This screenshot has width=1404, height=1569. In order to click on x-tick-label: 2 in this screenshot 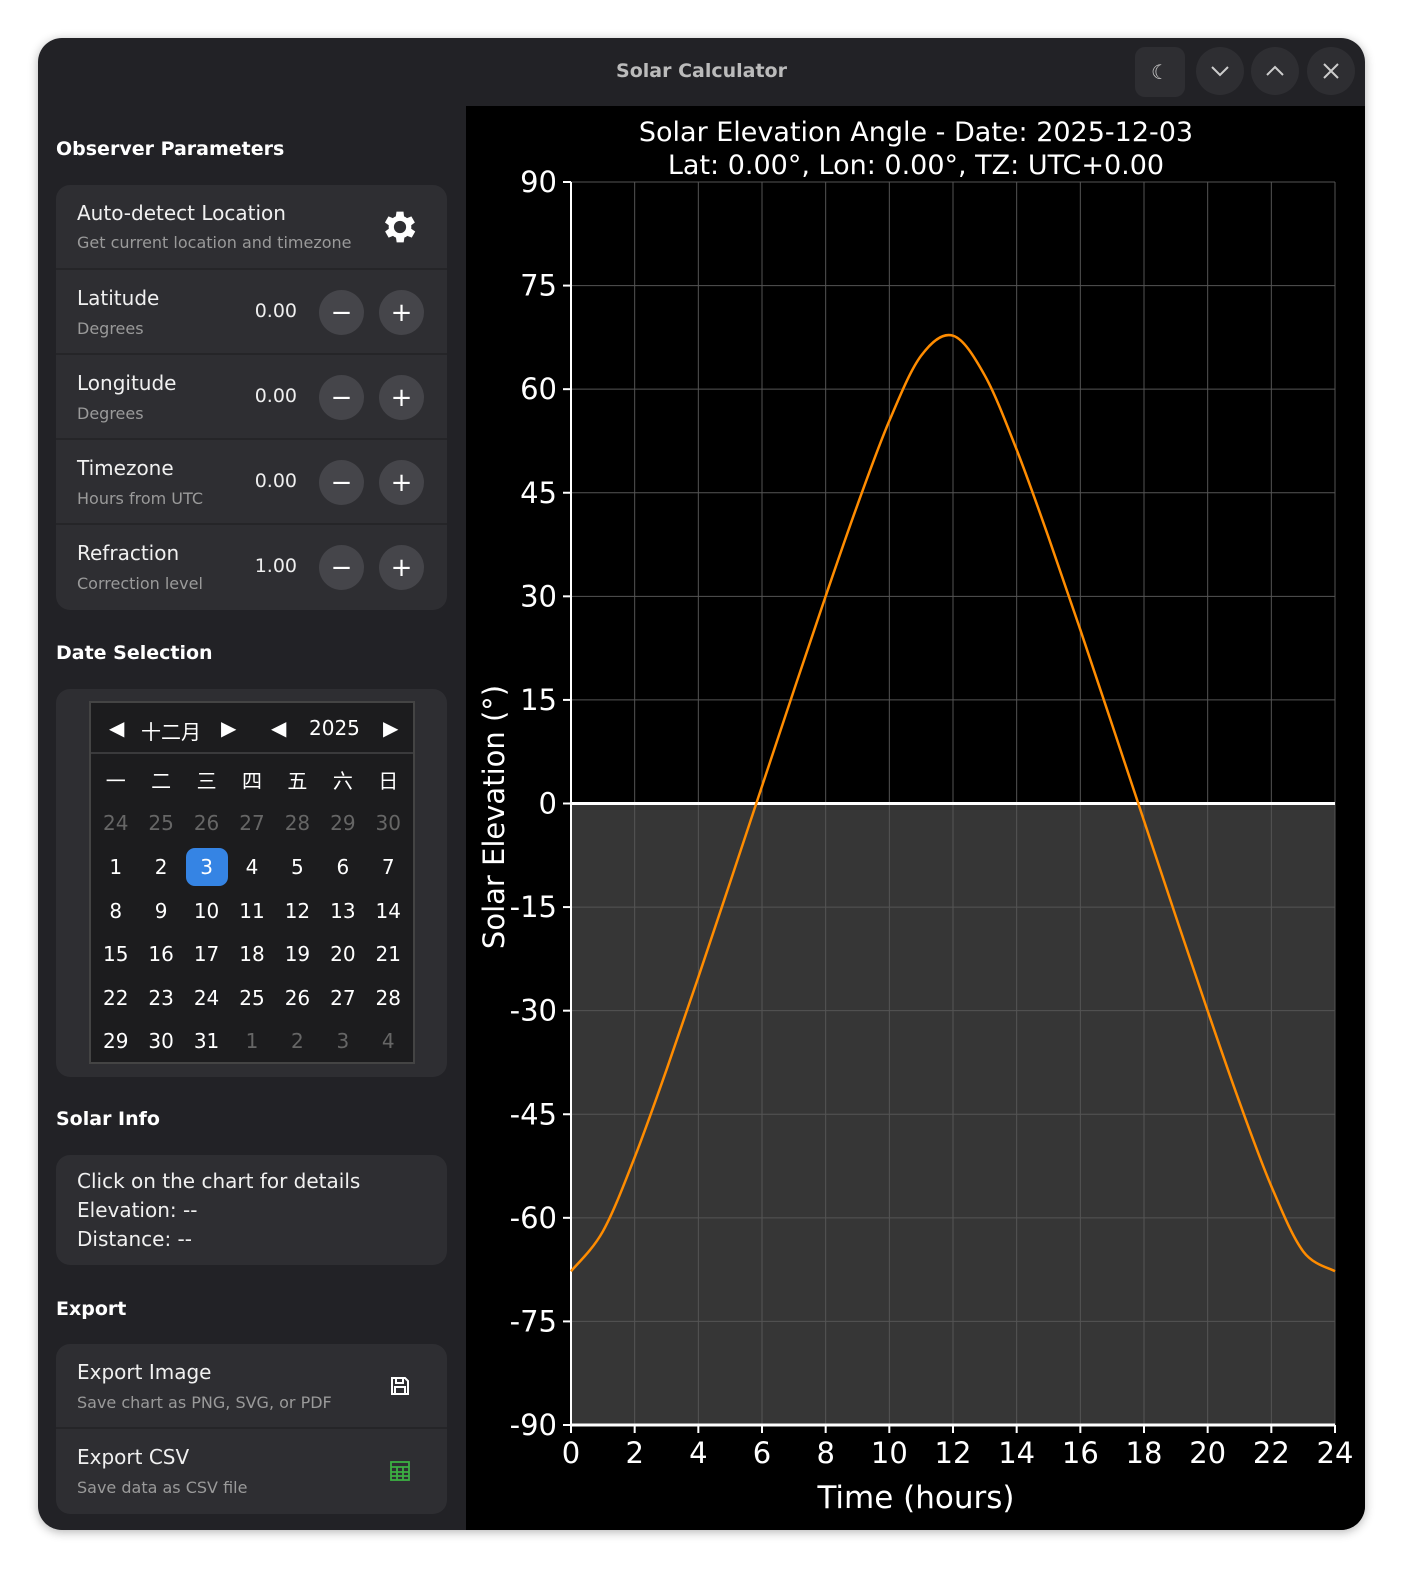, I will do `click(634, 1453)`.